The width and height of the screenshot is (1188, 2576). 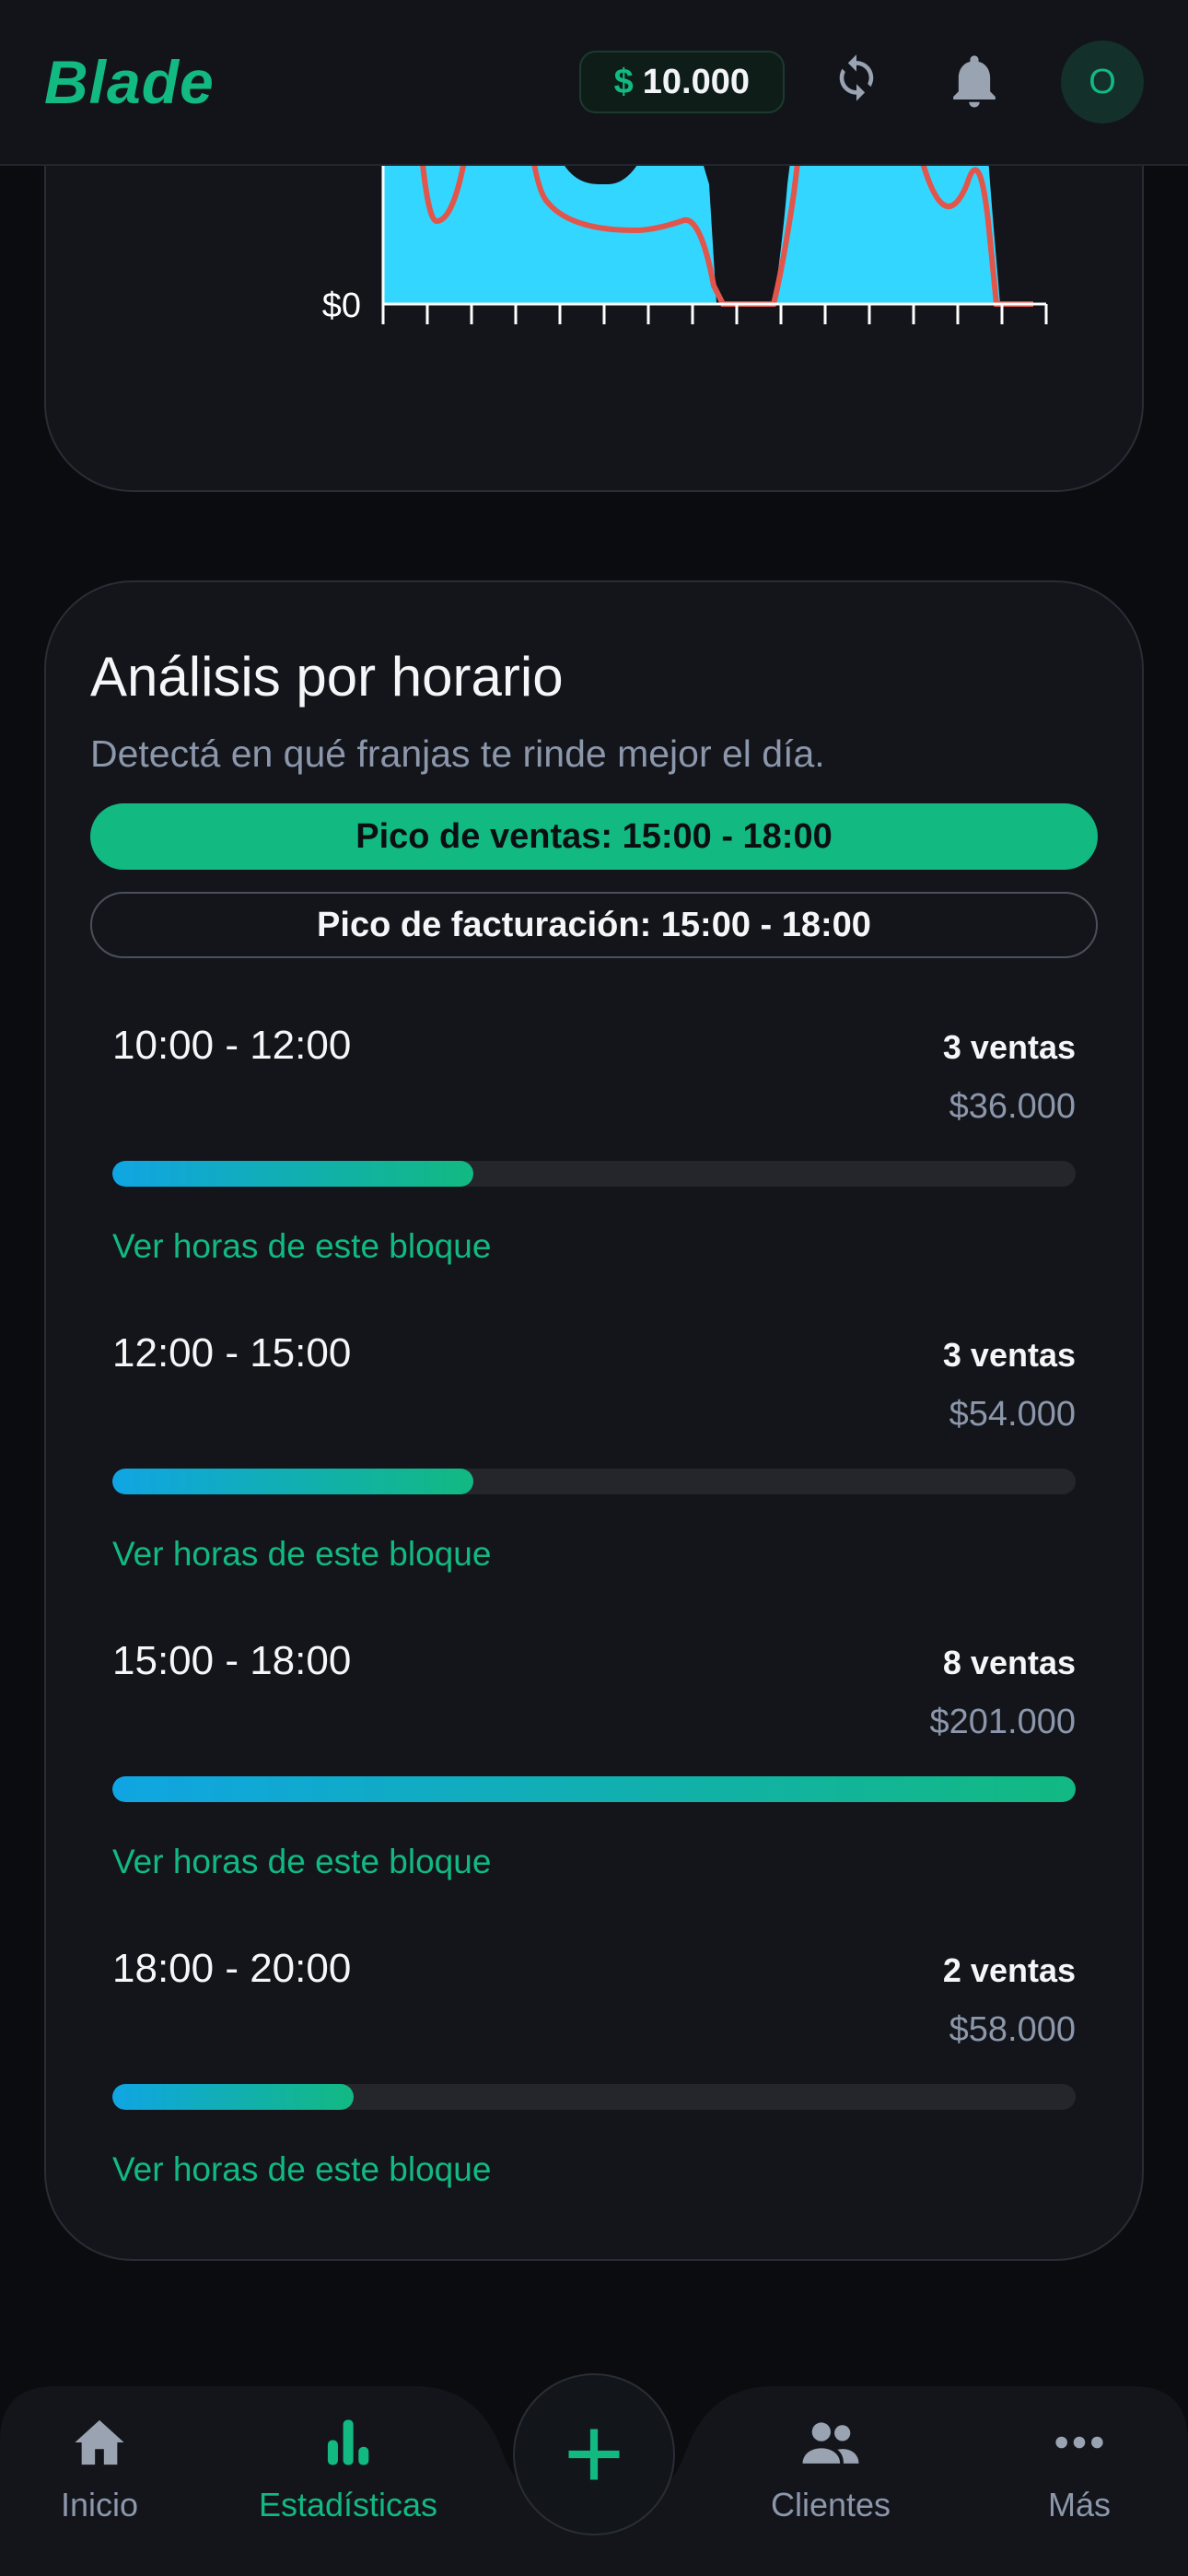 I want to click on bottom-navigation: Inicio Estadísticas Clientes Más, so click(x=594, y=2474).